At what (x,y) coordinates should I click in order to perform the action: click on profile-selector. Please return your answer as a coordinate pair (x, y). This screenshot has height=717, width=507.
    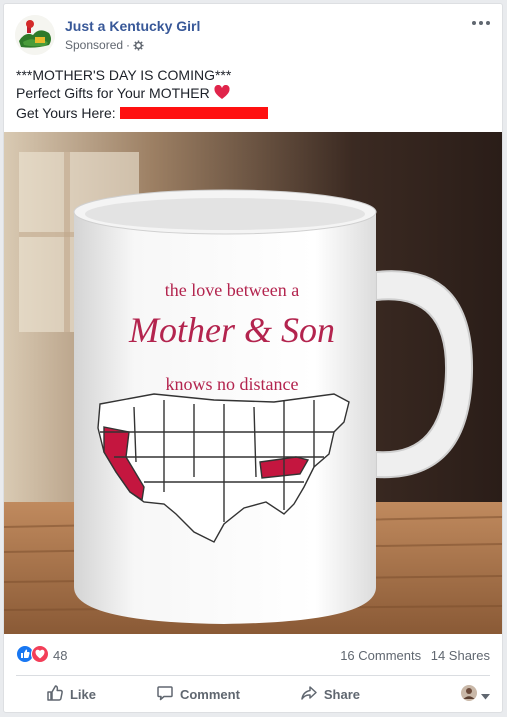
    Looking at the image, I should click on (475, 695).